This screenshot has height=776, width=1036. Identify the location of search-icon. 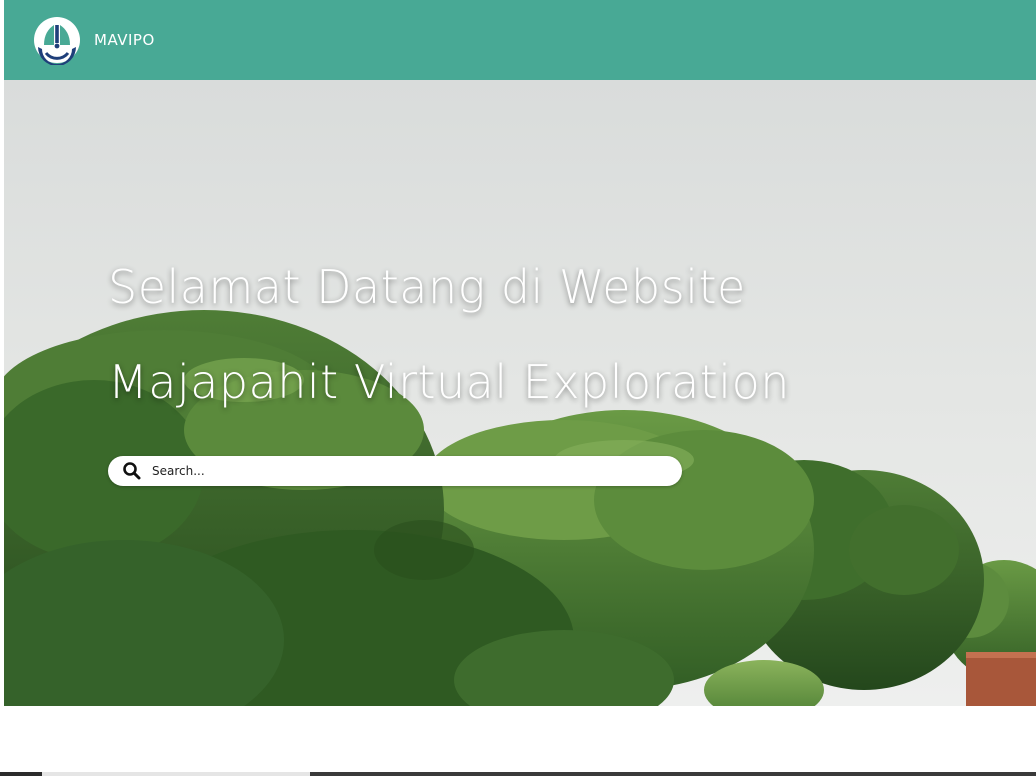
(132, 471).